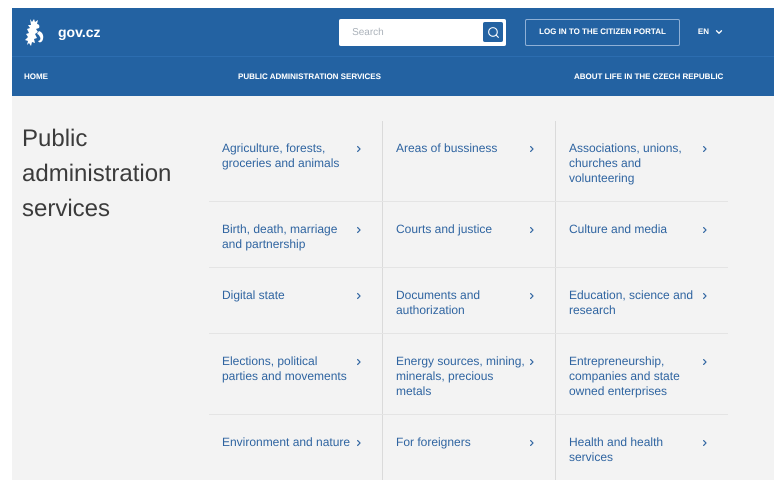  What do you see at coordinates (641, 374) in the screenshot?
I see `service-link: Entrepreneurship, companies and state owned enterprises` at bounding box center [641, 374].